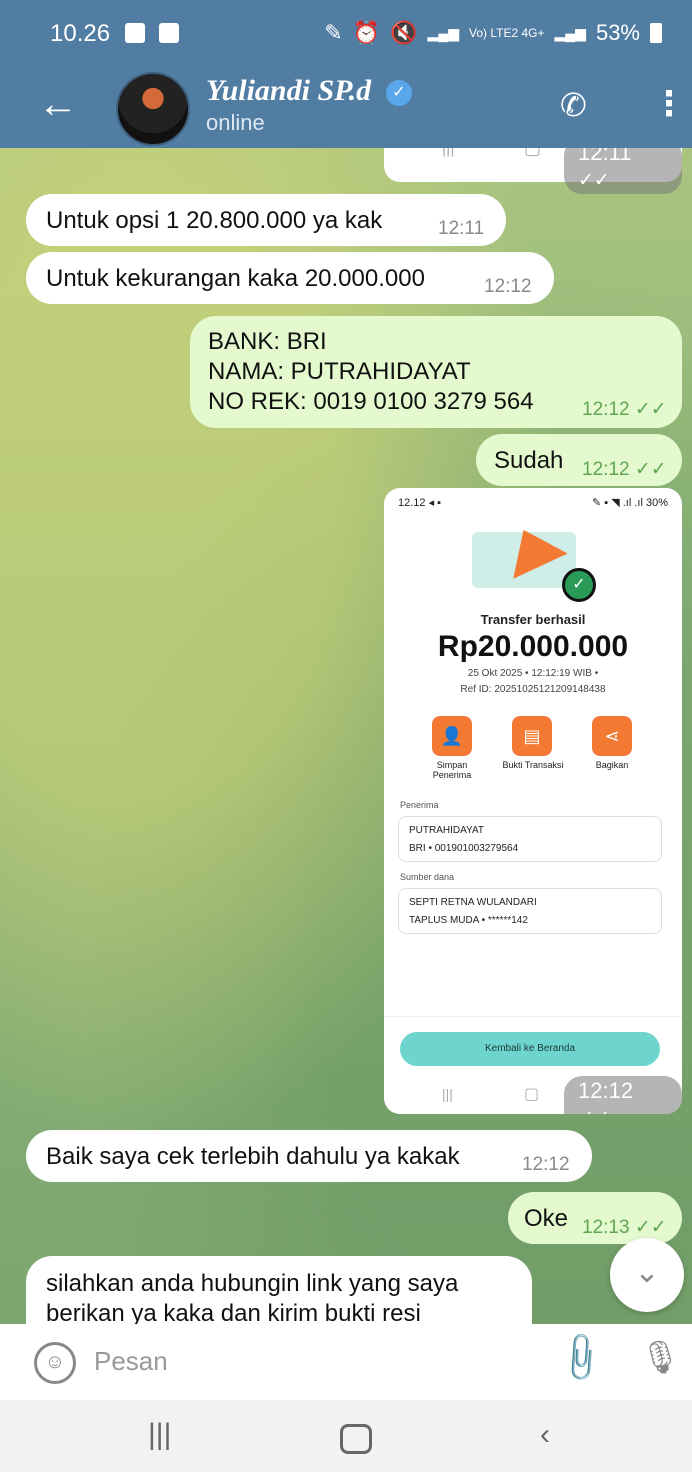  Describe the element at coordinates (235, 278) in the screenshot. I see `message-text: Untuk kekurangan kaka 20.000.000` at that location.